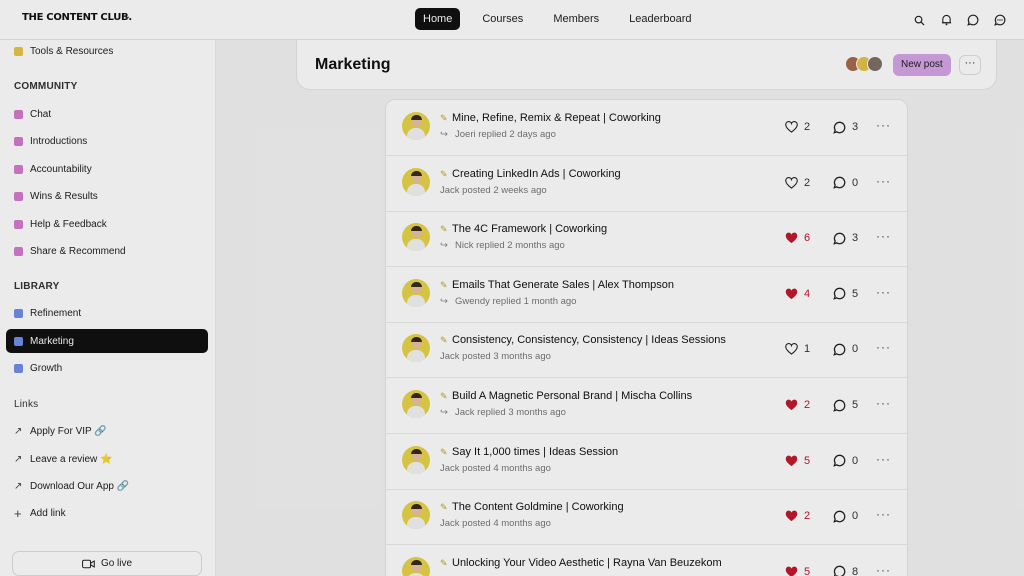 The height and width of the screenshot is (576, 1024). Describe the element at coordinates (107, 341) in the screenshot. I see `sidebar-item-marketing: Marketing` at that location.